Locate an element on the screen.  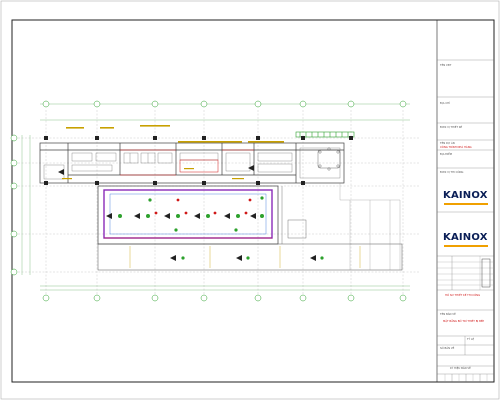
project-name: CÔNG TRÌNH NHÀ HÀNG is located at coordinates (456, 147).